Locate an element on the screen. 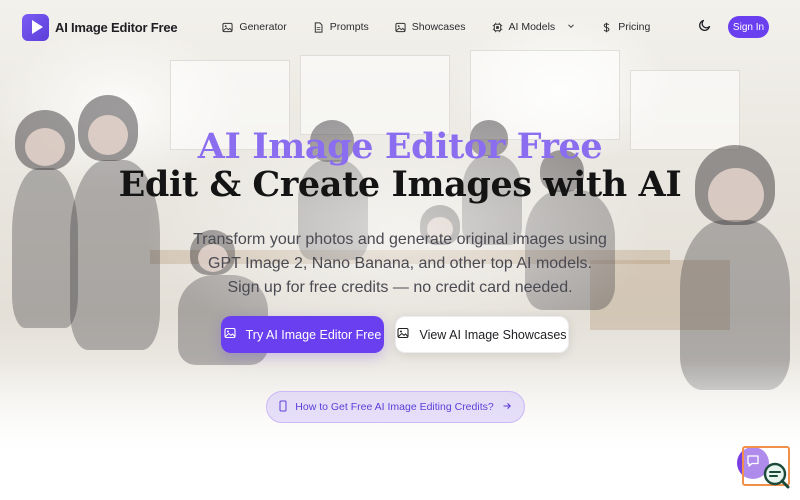  theme-toggle-button is located at coordinates (705, 27).